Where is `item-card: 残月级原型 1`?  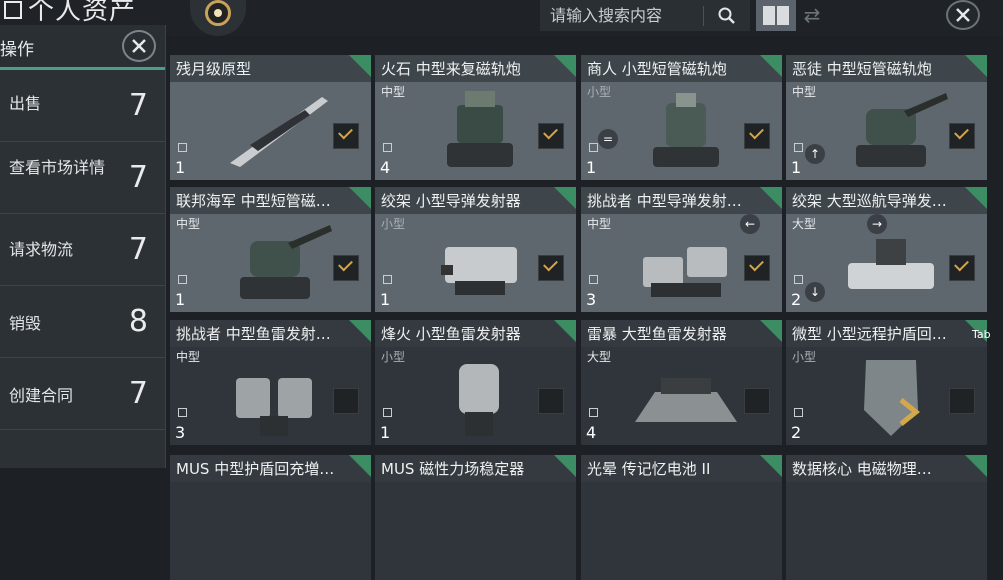
item-card: 残月级原型 1 is located at coordinates (270, 117).